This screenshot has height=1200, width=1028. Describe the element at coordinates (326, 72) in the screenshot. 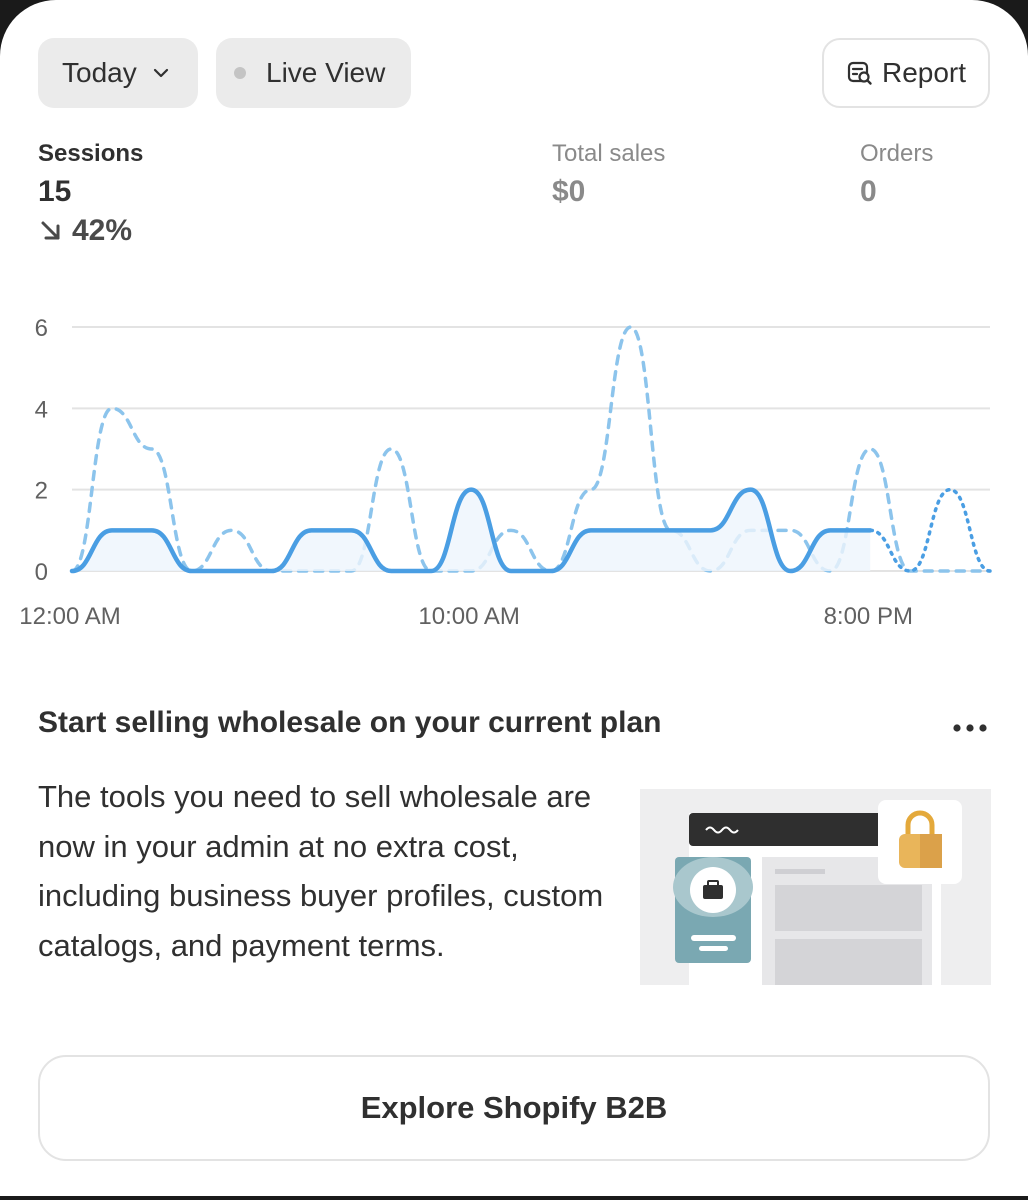

I see `live-view-label: Live View` at that location.